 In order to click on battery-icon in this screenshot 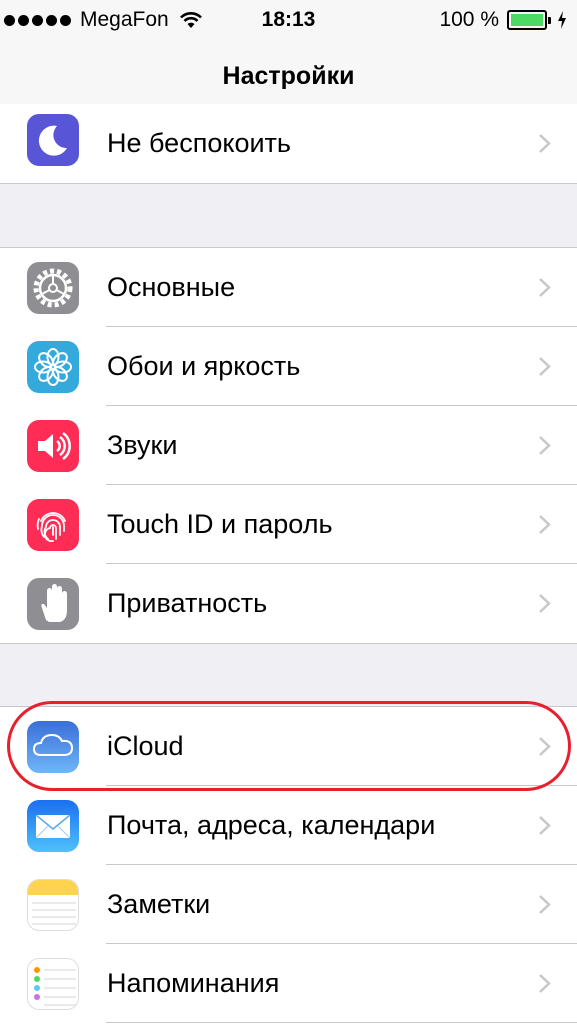, I will do `click(527, 20)`.